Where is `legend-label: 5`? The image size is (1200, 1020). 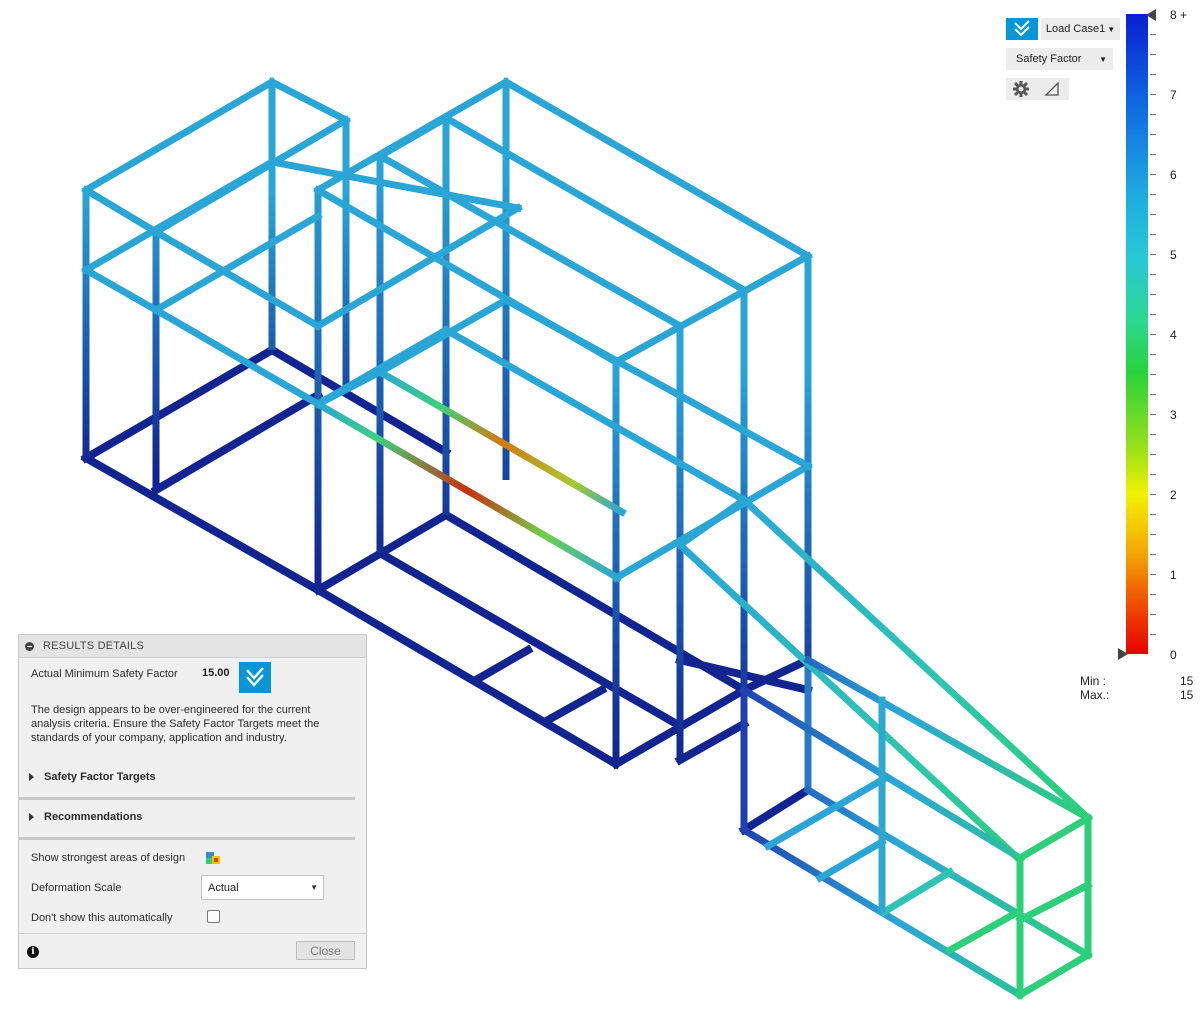
legend-label: 5 is located at coordinates (1173, 255).